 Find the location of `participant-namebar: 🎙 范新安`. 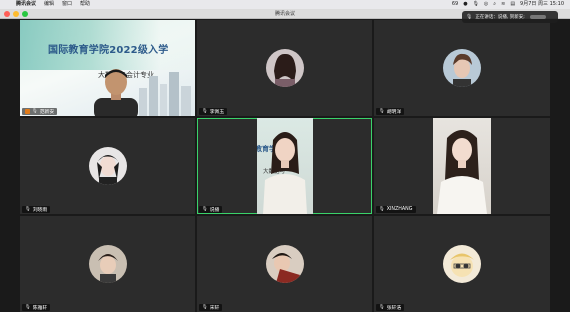

participant-namebar: 🎙 范新安 is located at coordinates (40, 111).